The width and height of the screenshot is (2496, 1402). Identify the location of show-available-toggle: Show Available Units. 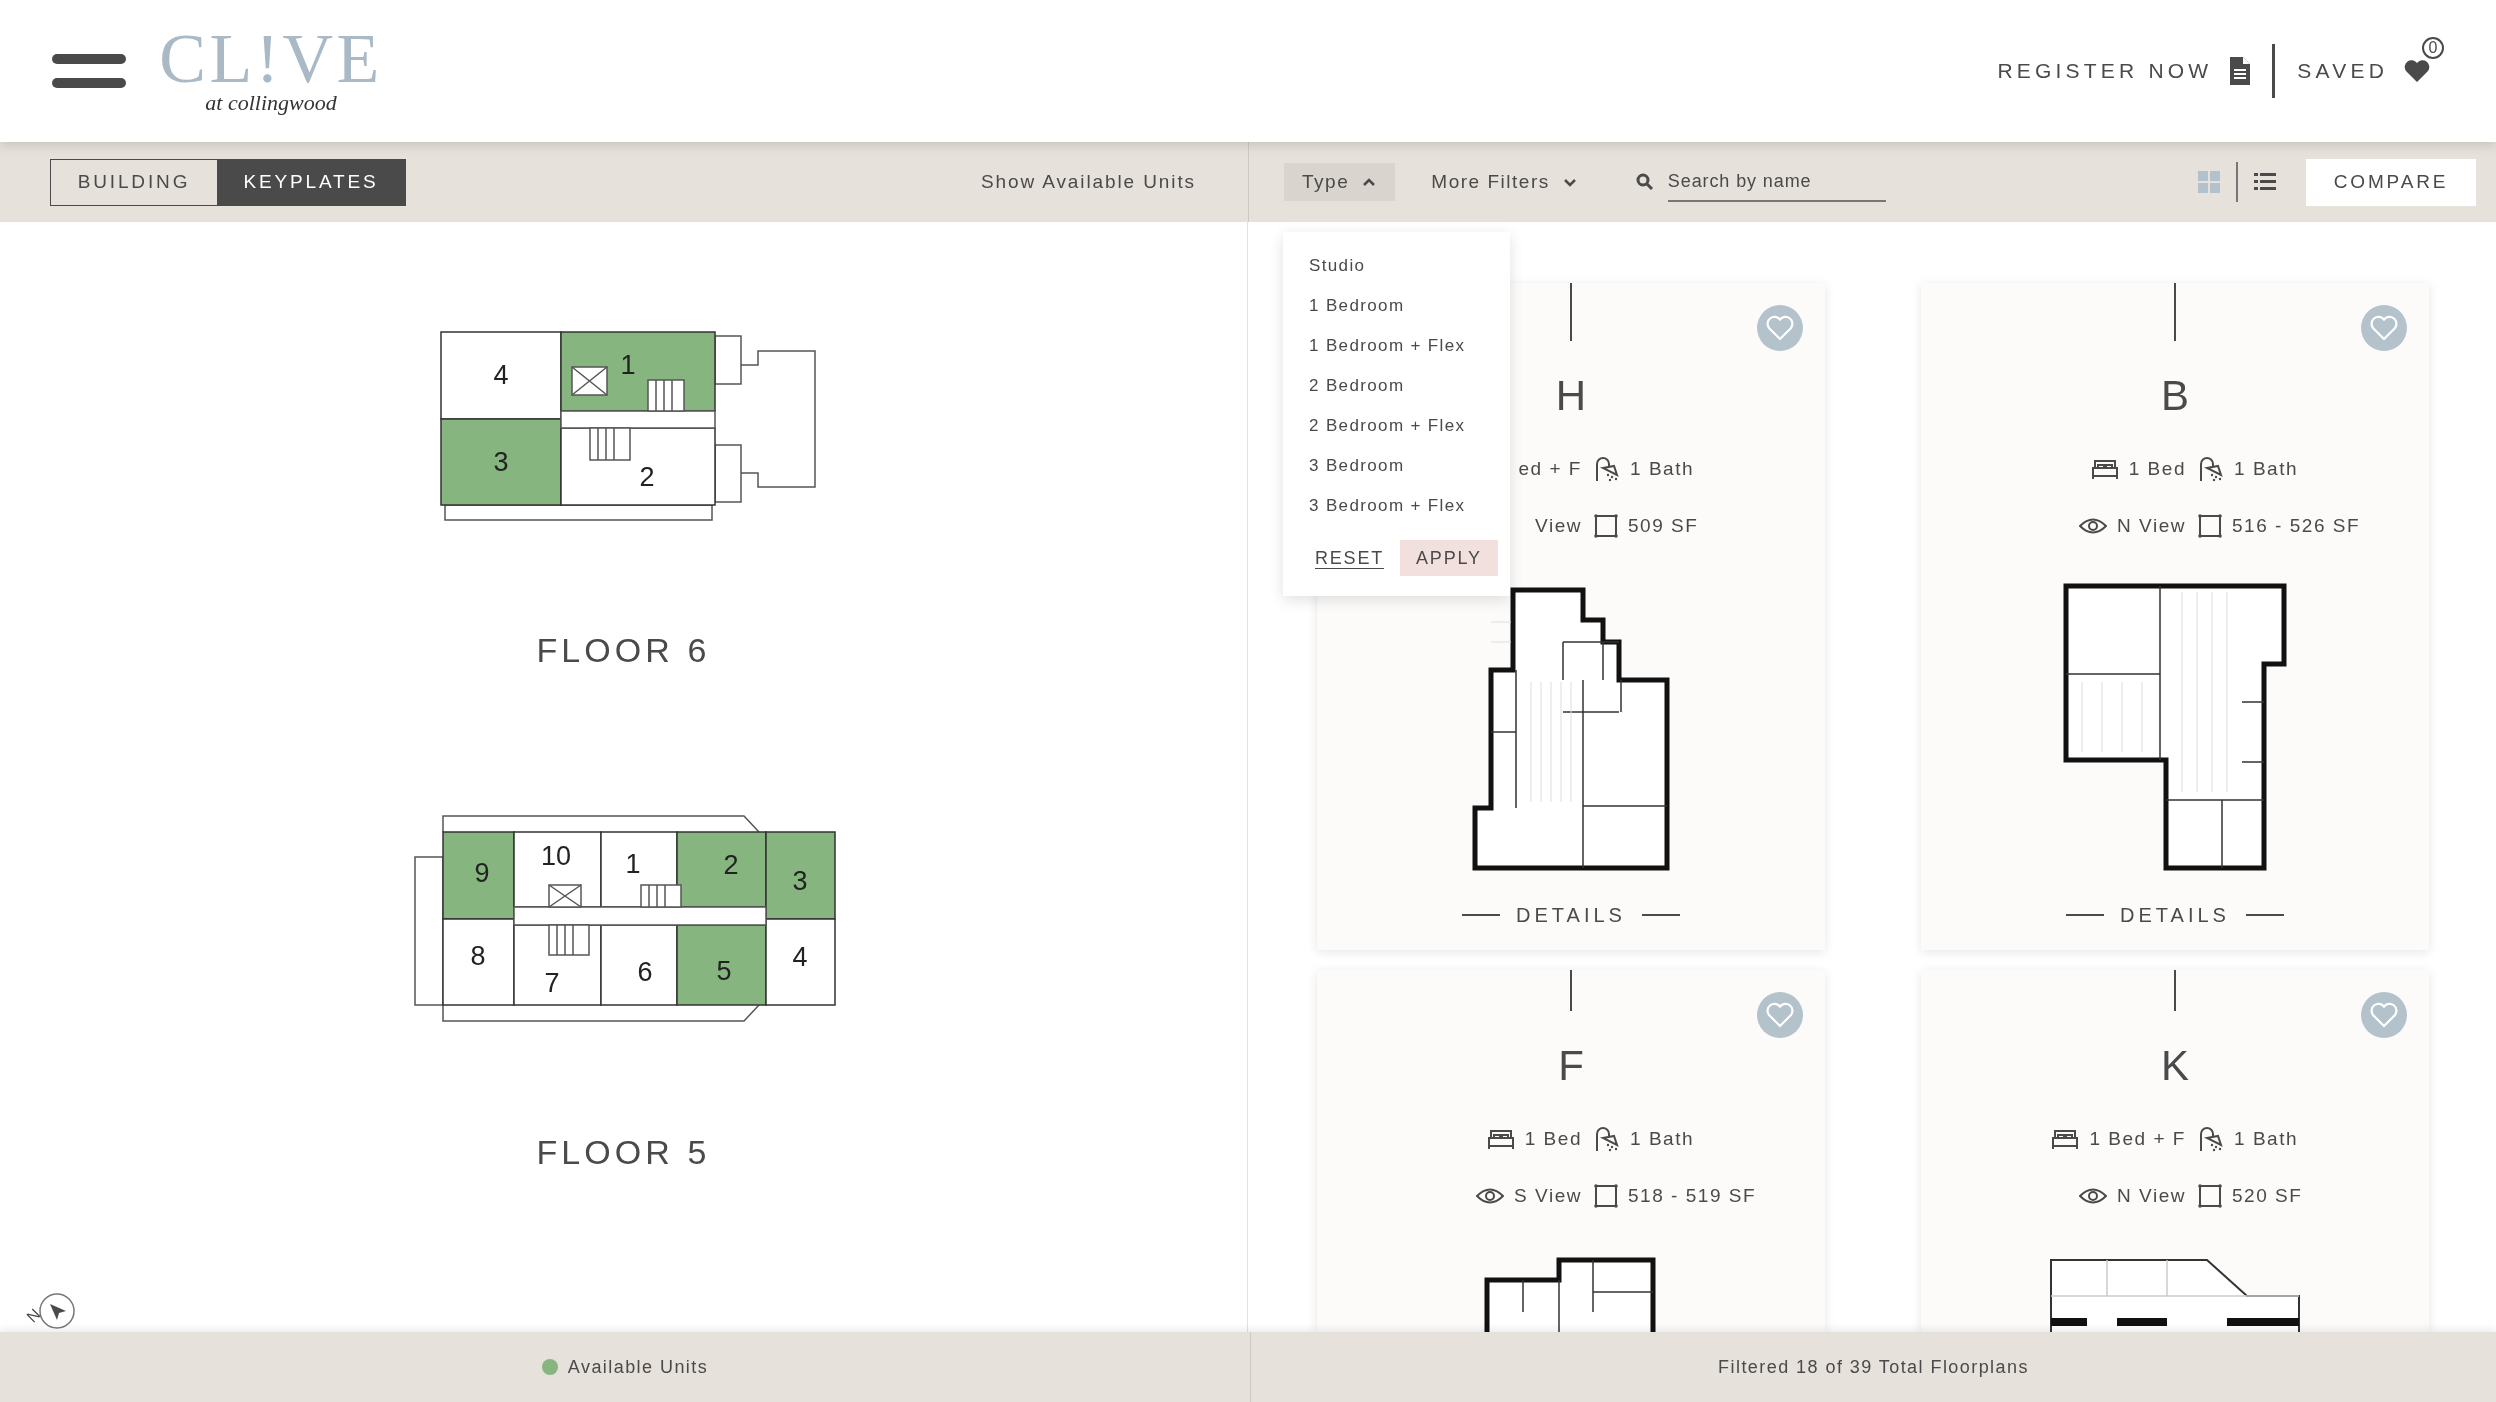
(1088, 182).